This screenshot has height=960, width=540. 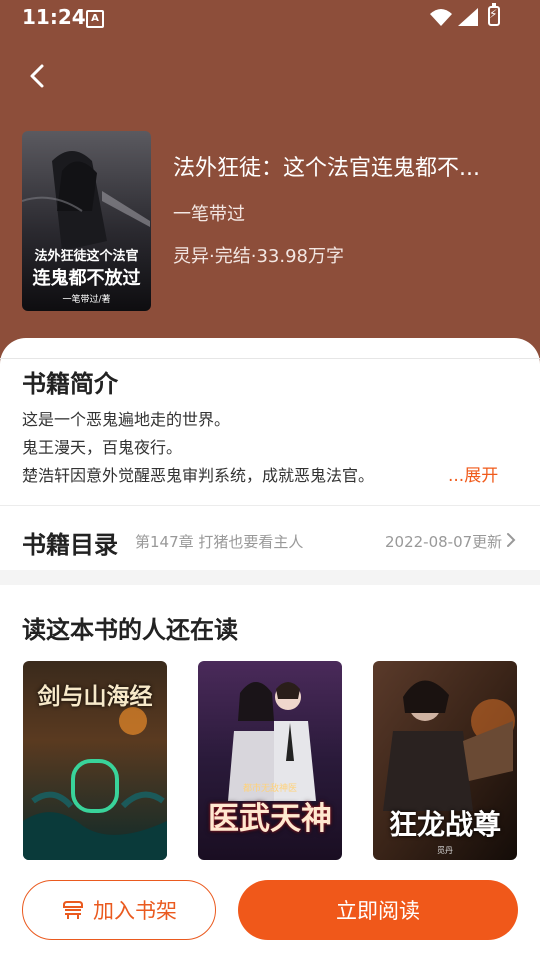 I want to click on chevron-right-icon, so click(x=511, y=540).